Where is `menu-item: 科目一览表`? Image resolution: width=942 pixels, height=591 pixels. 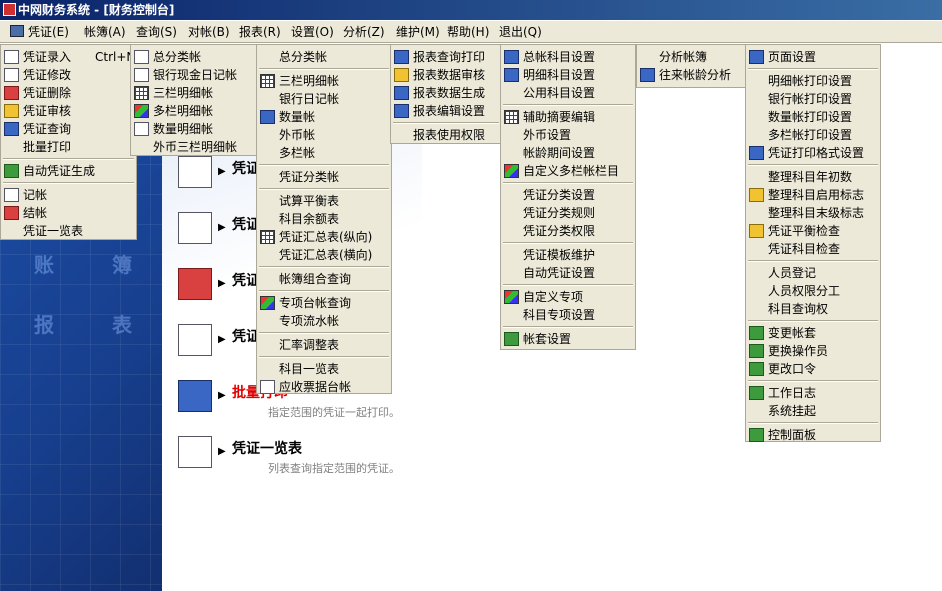
menu-item: 科目一览表 is located at coordinates (324, 369).